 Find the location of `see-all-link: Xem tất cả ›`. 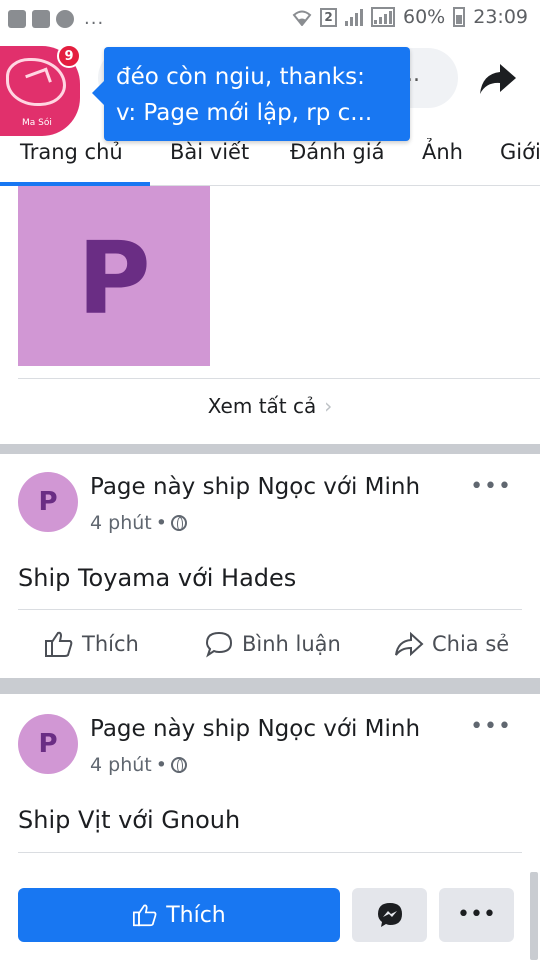

see-all-link: Xem tất cả › is located at coordinates (270, 406).